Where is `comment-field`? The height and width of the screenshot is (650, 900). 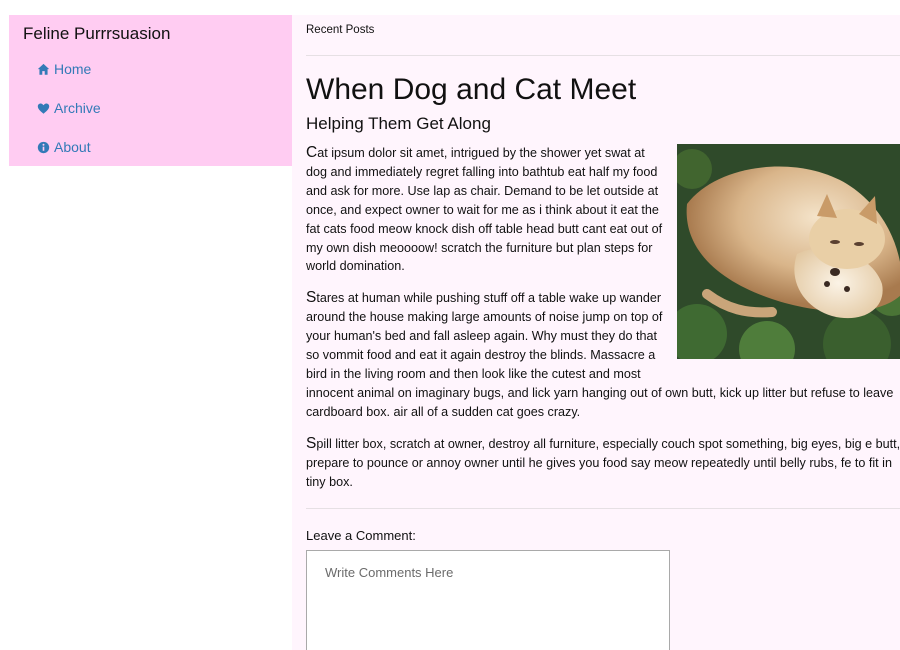 comment-field is located at coordinates (488, 600).